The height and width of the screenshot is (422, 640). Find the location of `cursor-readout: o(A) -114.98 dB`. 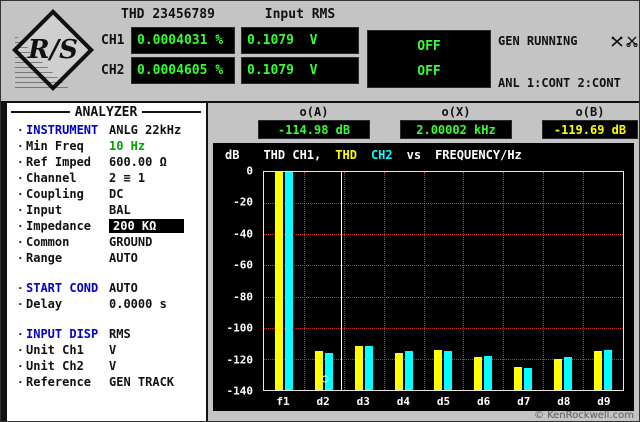

cursor-readout: o(A) -114.98 dB is located at coordinates (314, 122).